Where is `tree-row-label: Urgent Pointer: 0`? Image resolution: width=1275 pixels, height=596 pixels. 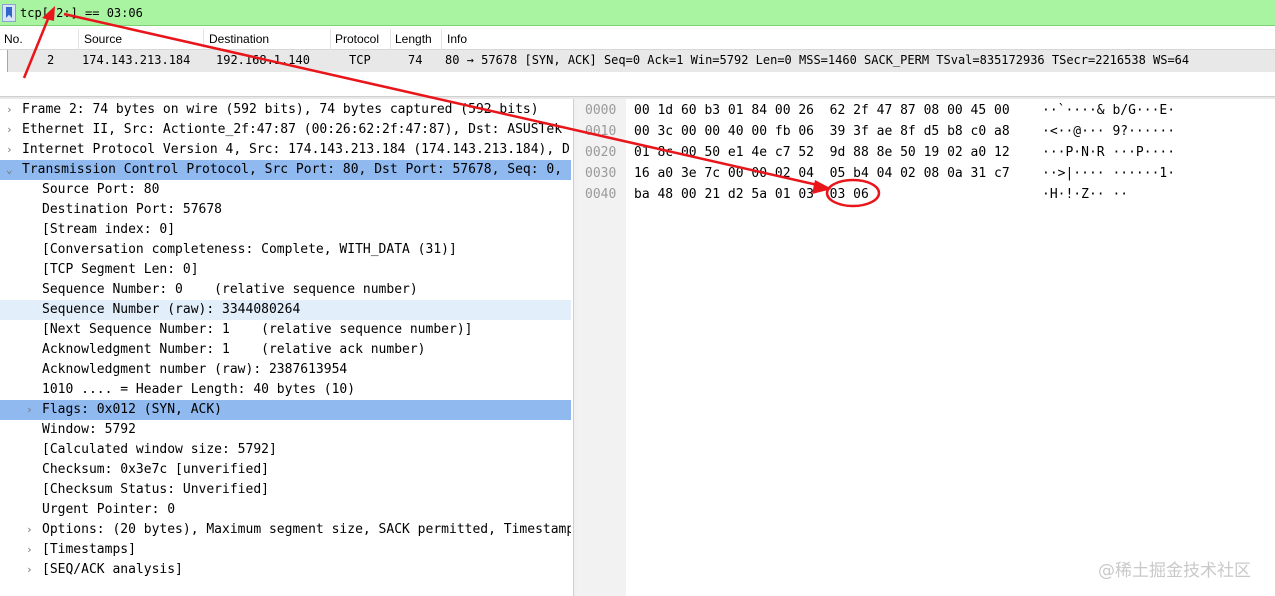
tree-row-label: Urgent Pointer: 0 is located at coordinates (109, 509).